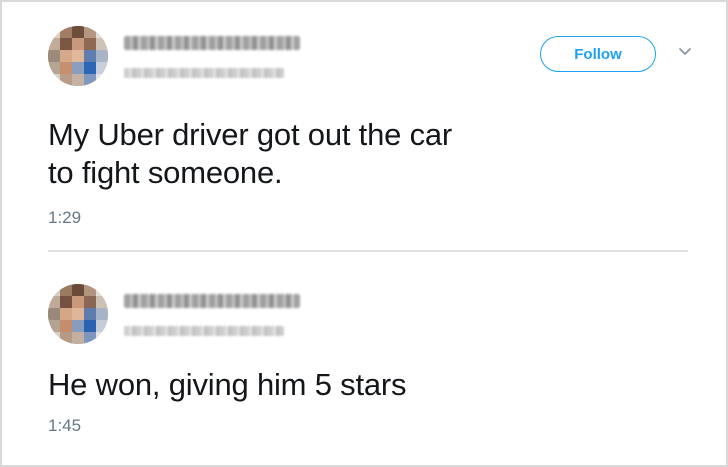 The height and width of the screenshot is (467, 728). I want to click on tweet-text-line: My Uber driver got out the car, so click(250, 134).